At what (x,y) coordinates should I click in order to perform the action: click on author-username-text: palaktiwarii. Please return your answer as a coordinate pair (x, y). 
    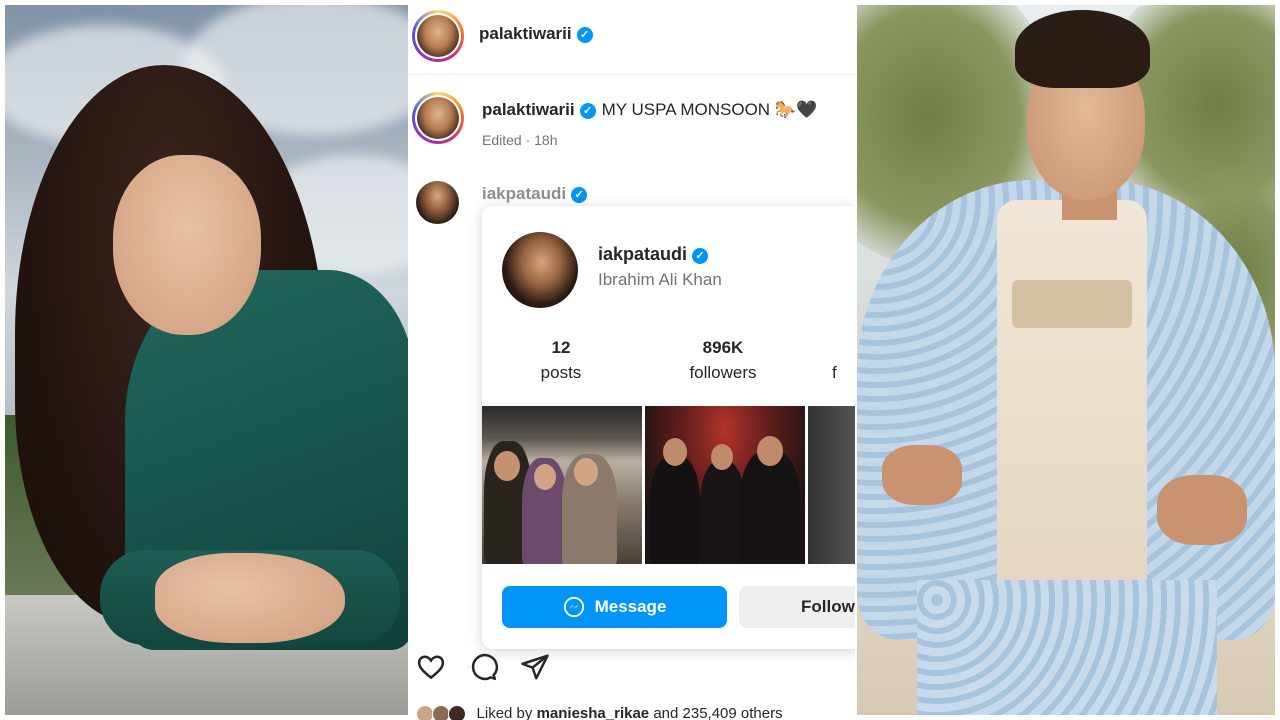
    Looking at the image, I should click on (525, 33).